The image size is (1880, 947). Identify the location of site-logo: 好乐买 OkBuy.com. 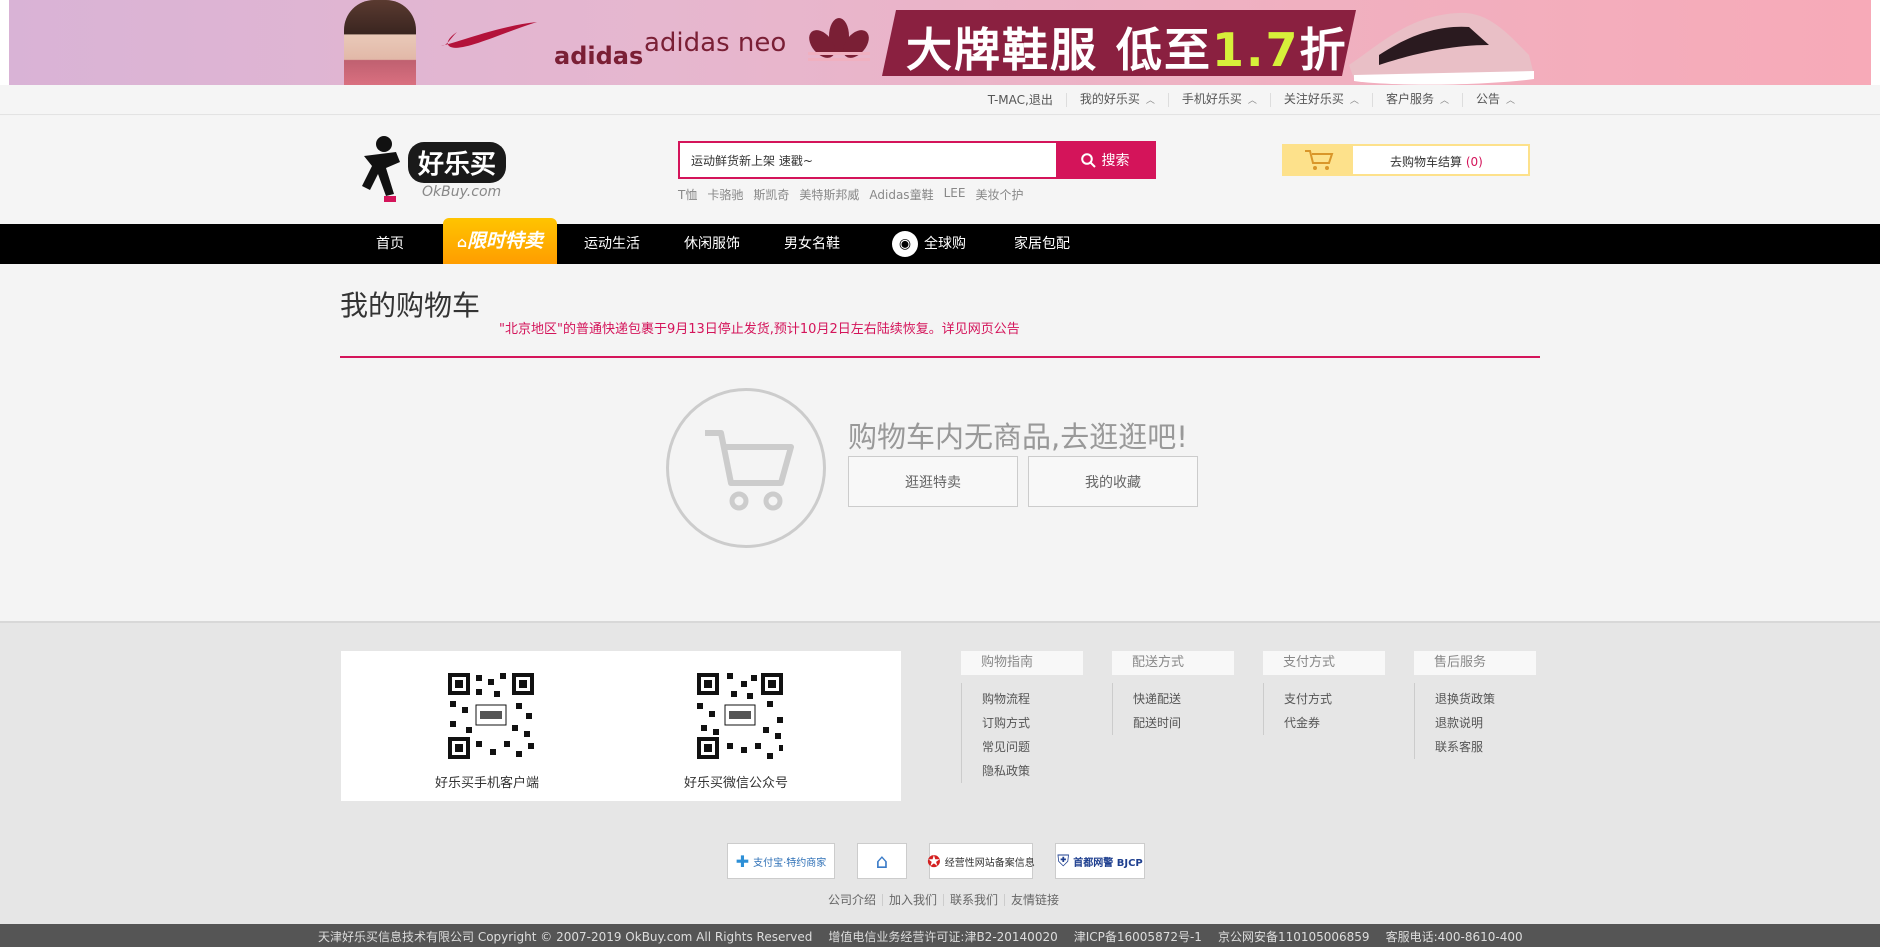
(441, 170).